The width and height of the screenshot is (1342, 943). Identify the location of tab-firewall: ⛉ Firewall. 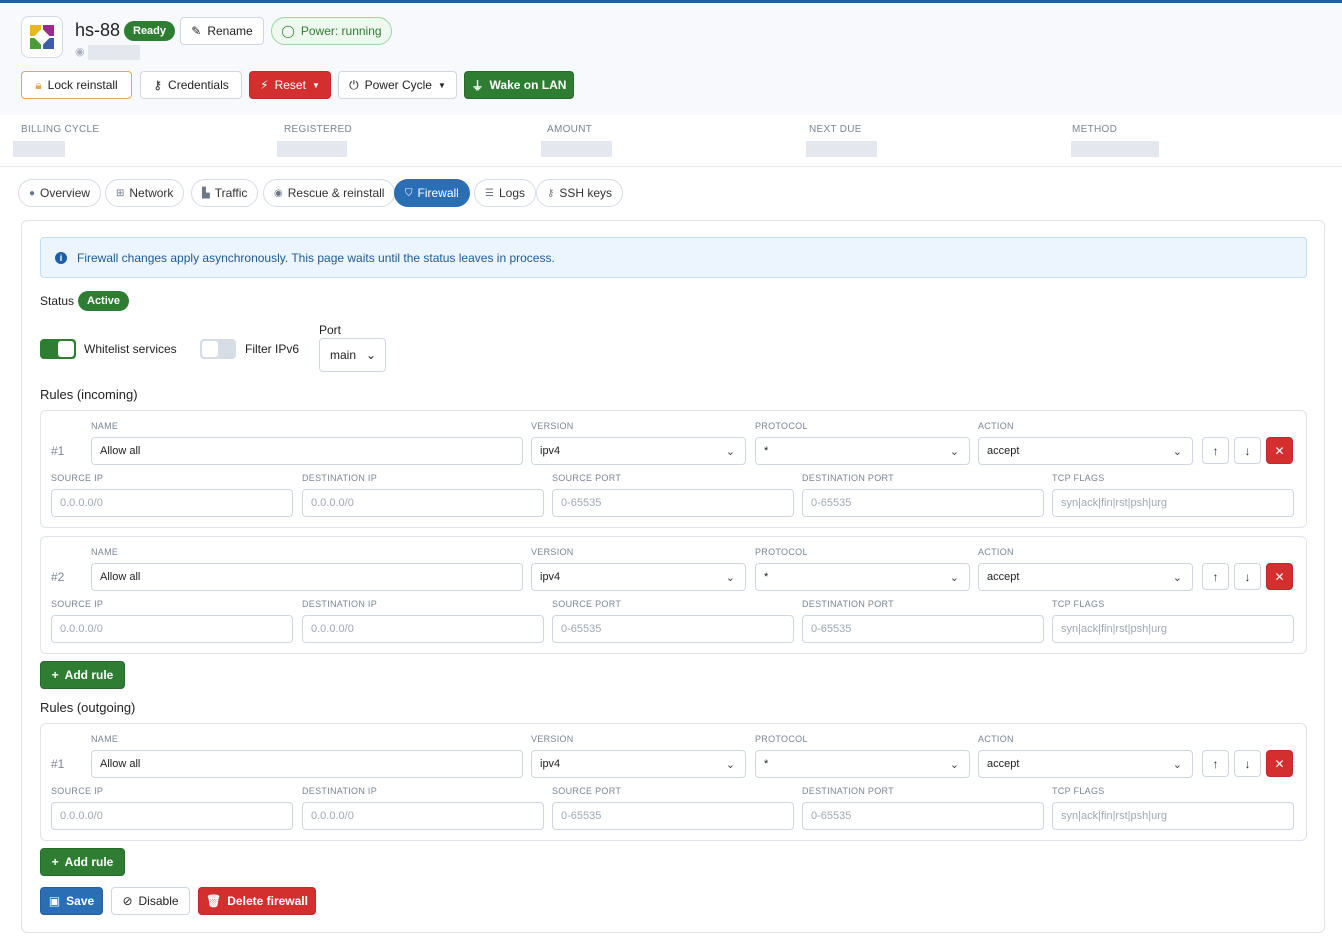
(432, 193).